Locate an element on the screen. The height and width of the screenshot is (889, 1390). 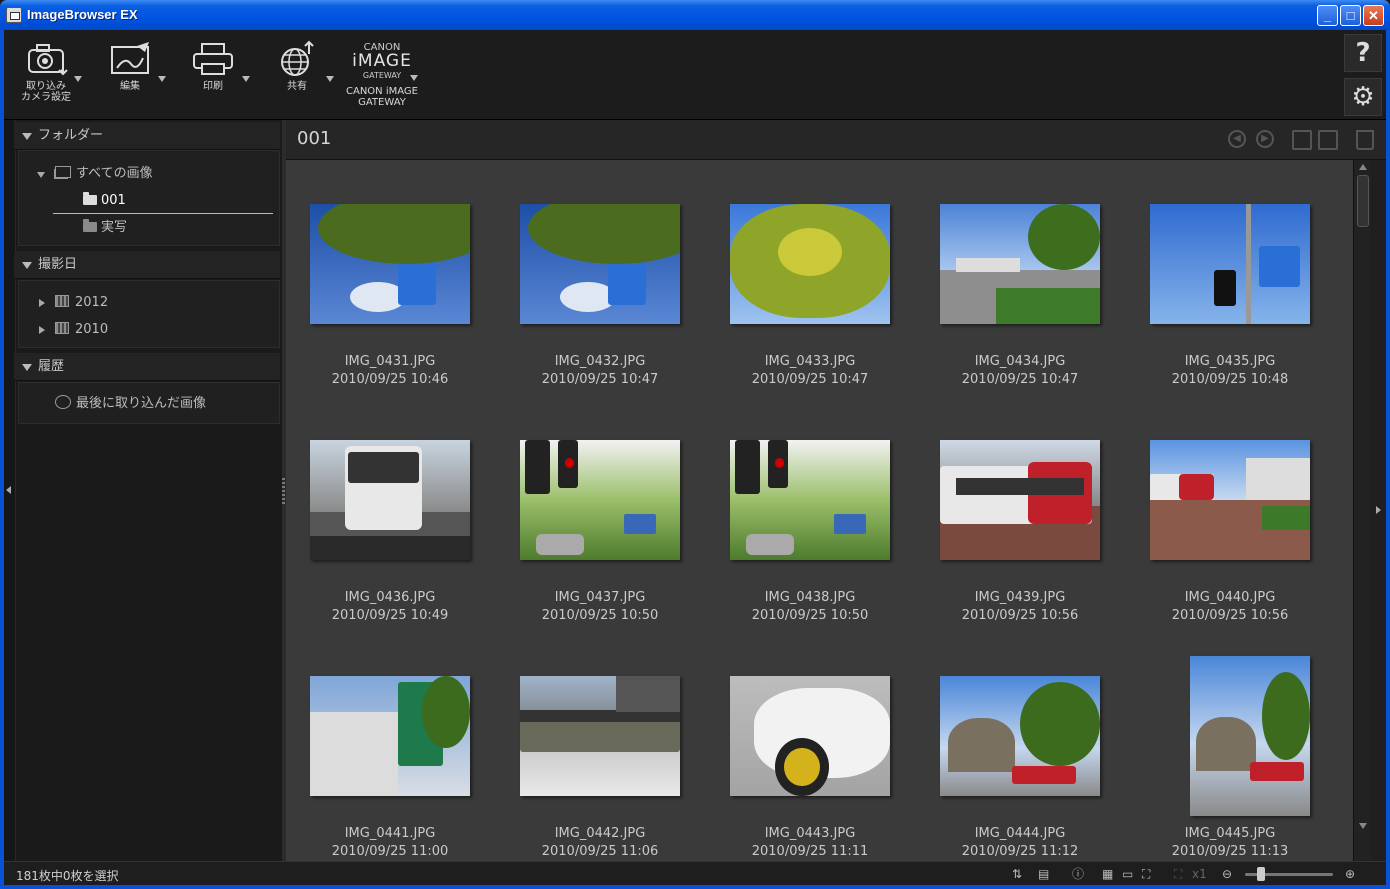
tree-item-folder-001-label: 001 is located at coordinates (113, 200).